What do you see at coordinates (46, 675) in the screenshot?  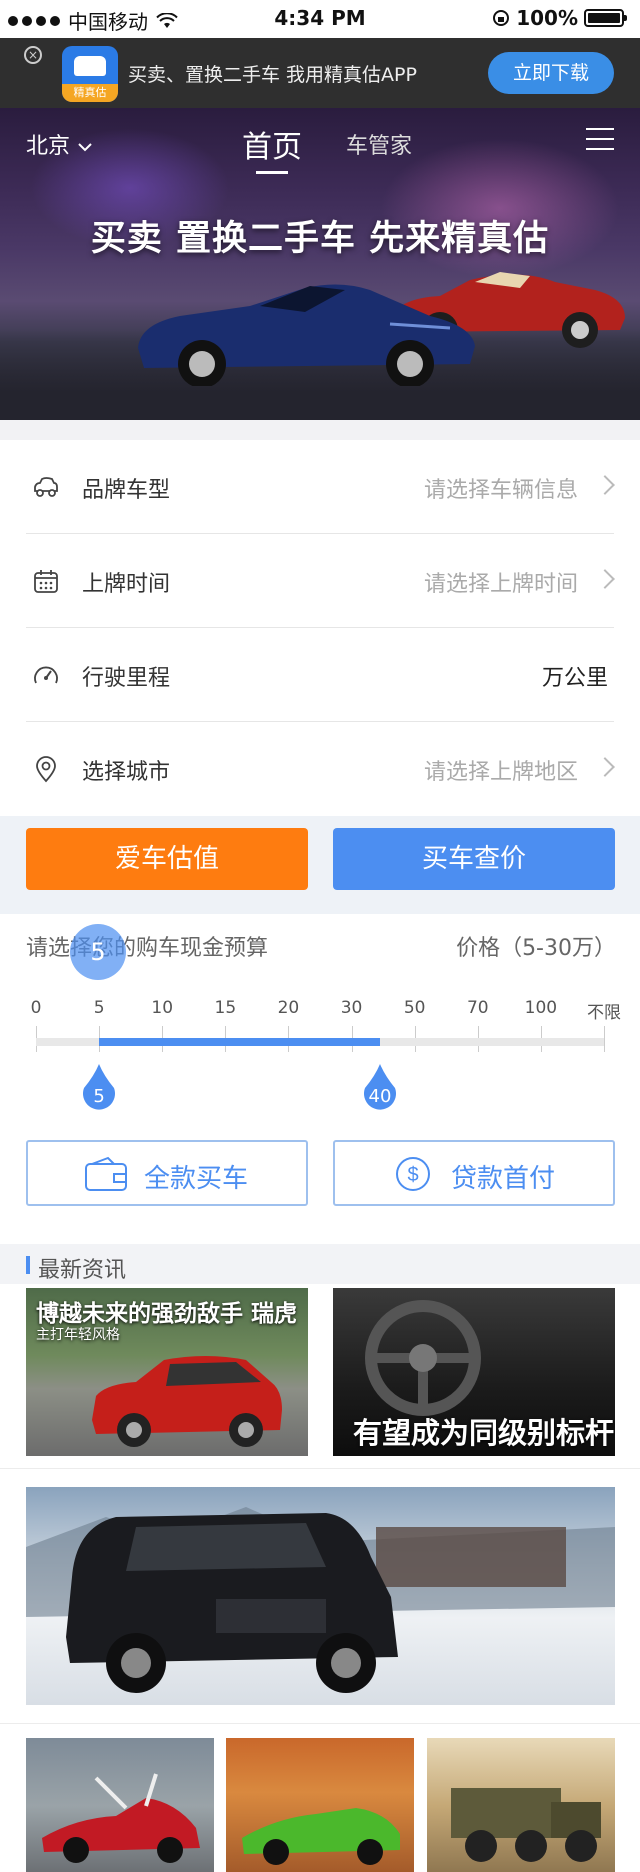 I see `speedometer-icon` at bounding box center [46, 675].